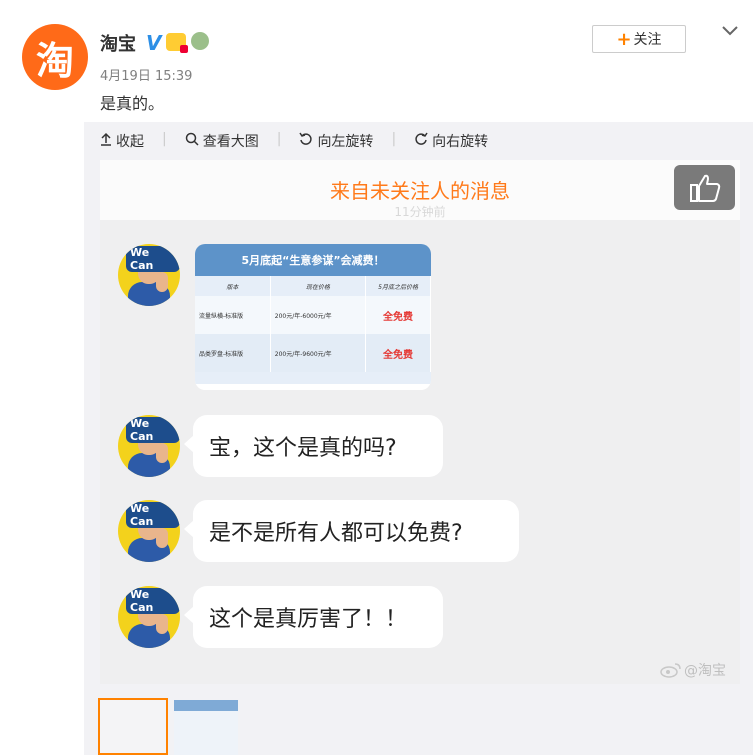  Describe the element at coordinates (313, 260) in the screenshot. I see `card-title: 5月底起“生意参谋”会减费！` at that location.